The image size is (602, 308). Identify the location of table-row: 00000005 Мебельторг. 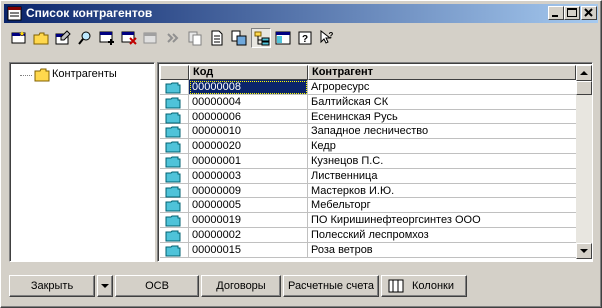
(368, 206).